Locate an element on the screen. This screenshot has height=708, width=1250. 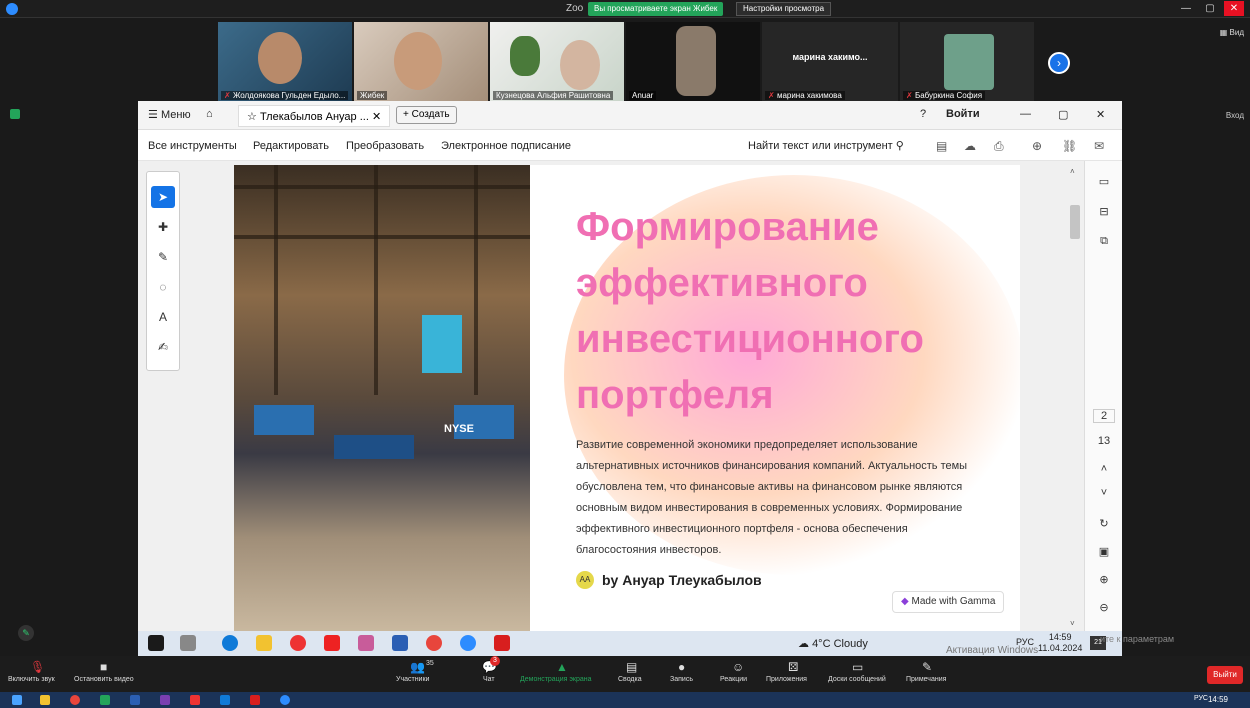
youtube-icon is located at coordinates (332, 643).